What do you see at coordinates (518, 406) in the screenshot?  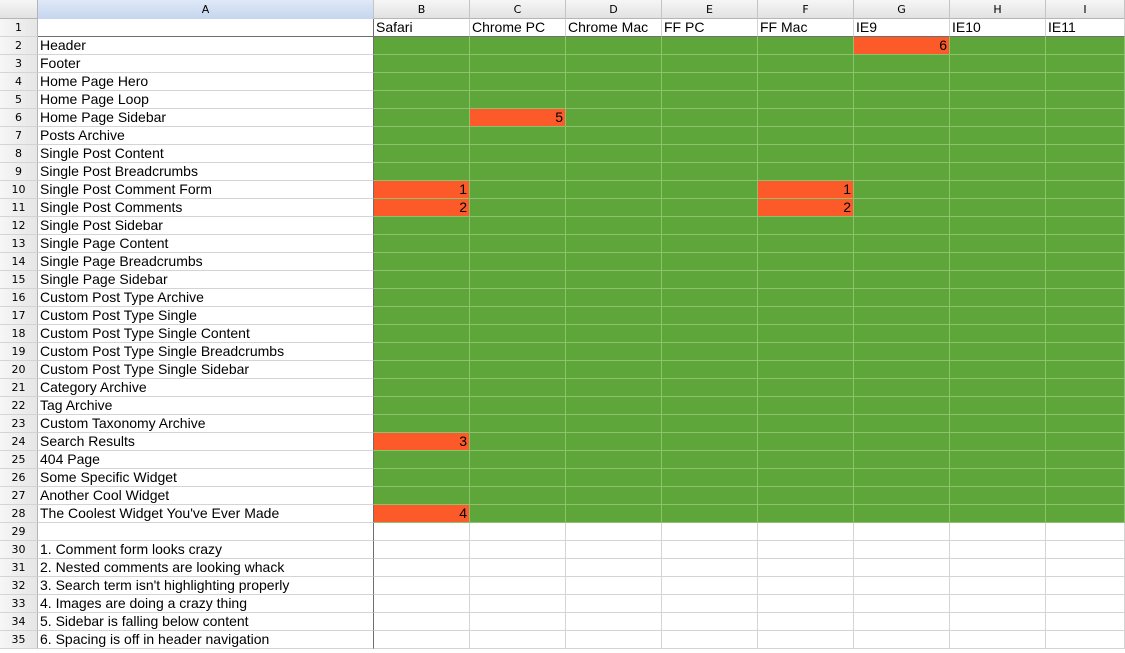 I see `cell-c22` at bounding box center [518, 406].